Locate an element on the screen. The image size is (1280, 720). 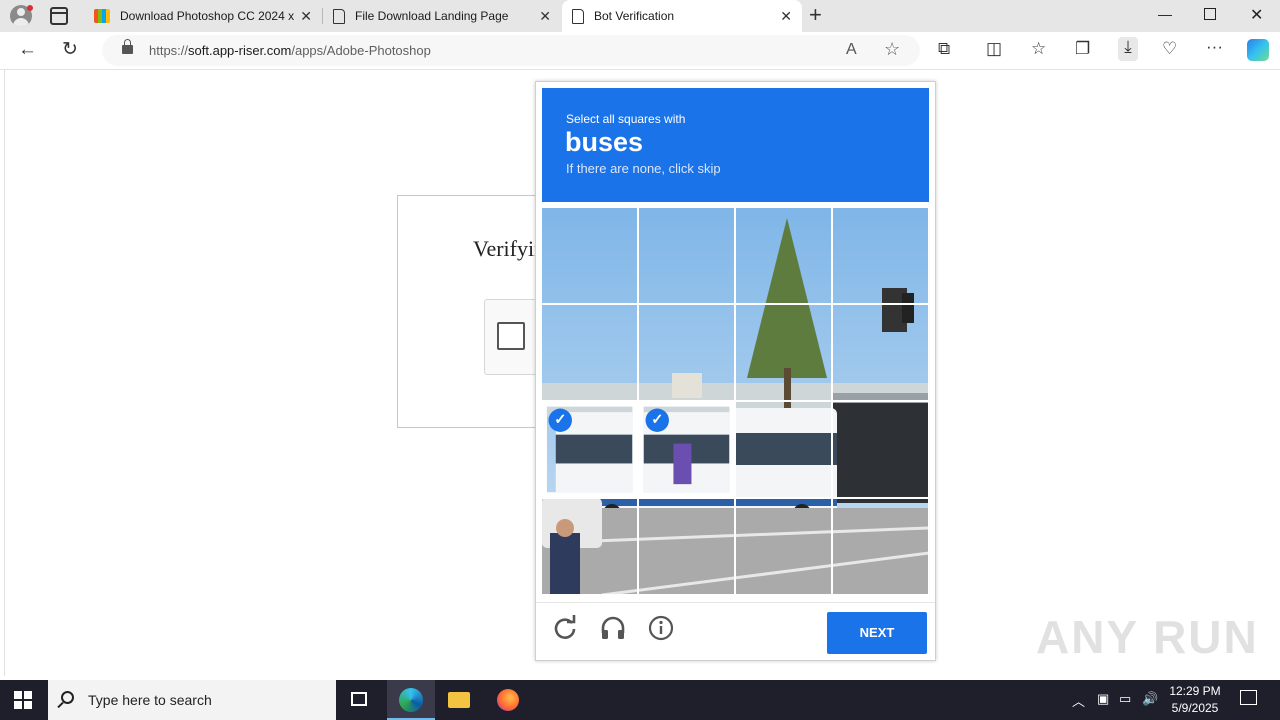
audio-headphones-icon is located at coordinates (613, 628).